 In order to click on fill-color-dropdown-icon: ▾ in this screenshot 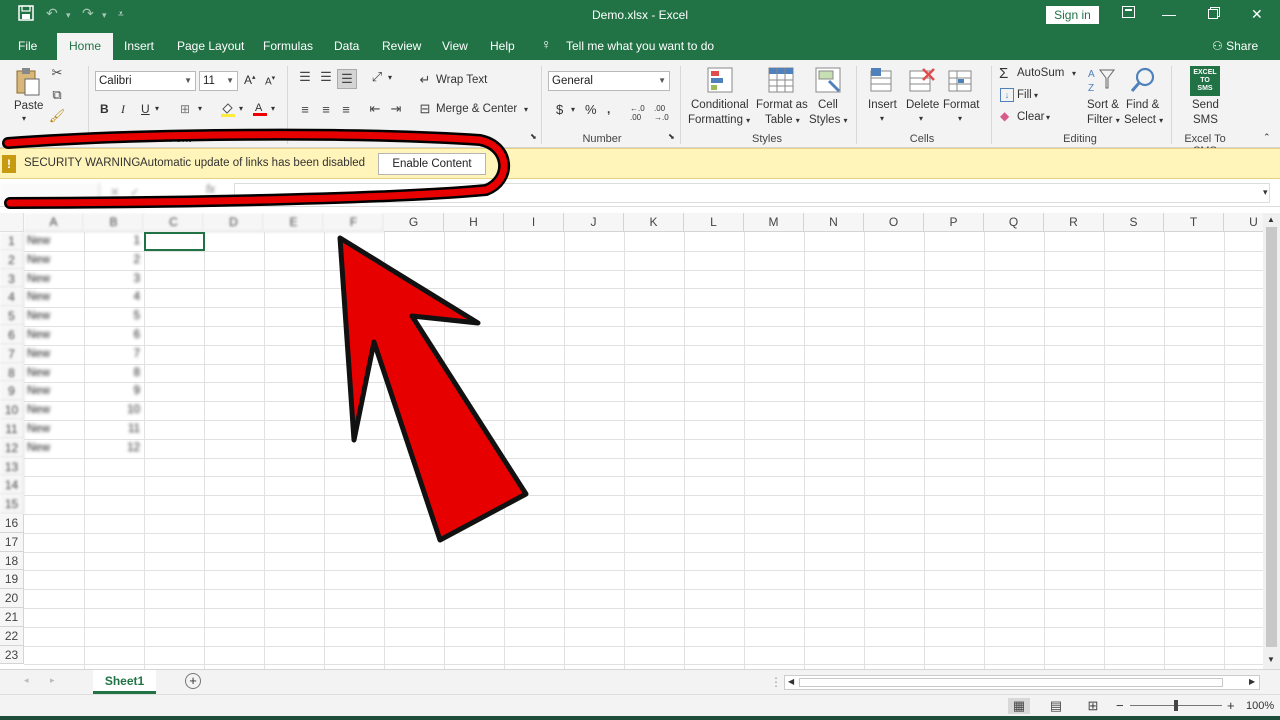, I will do `click(241, 108)`.